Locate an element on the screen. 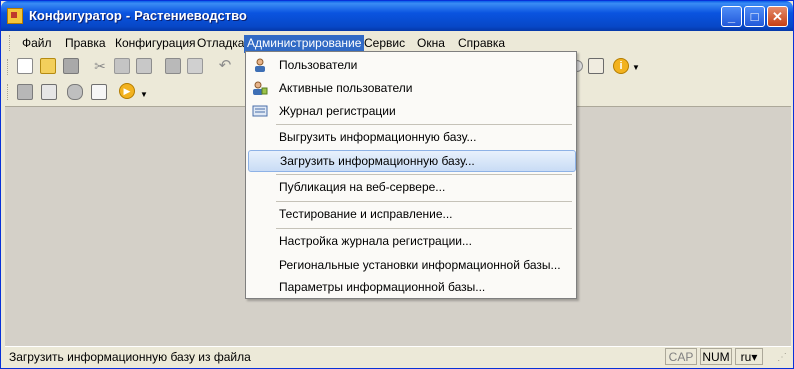  title-bar: Конфигуратор - Растениеводство _ □ ✕ is located at coordinates (397, 16).